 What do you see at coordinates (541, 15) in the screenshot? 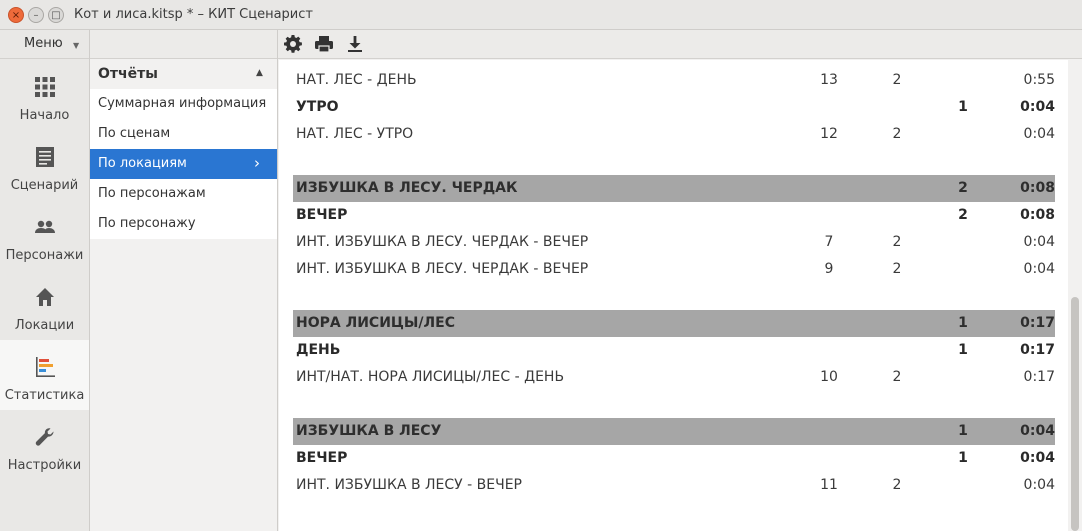
I see `title-bar: × – □ Кот и лиса.kitsp * – КИТ Сценарист` at bounding box center [541, 15].